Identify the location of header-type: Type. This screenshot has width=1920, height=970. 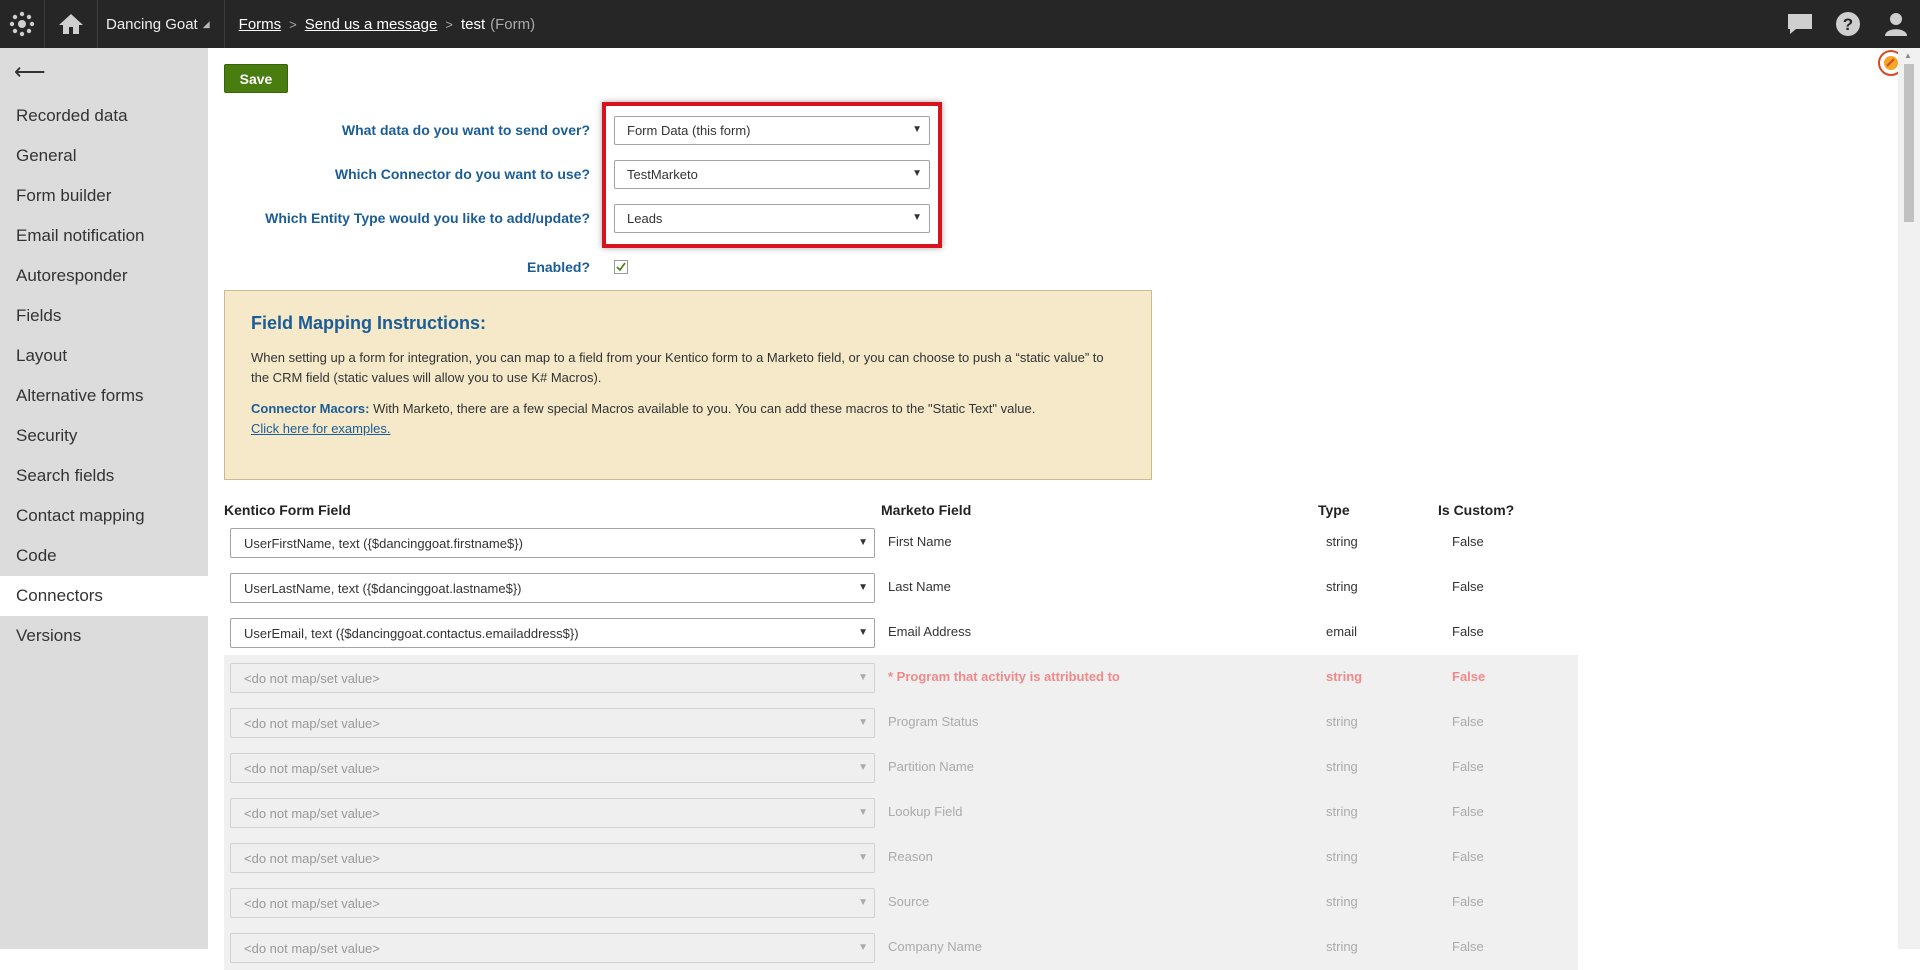
(1334, 510).